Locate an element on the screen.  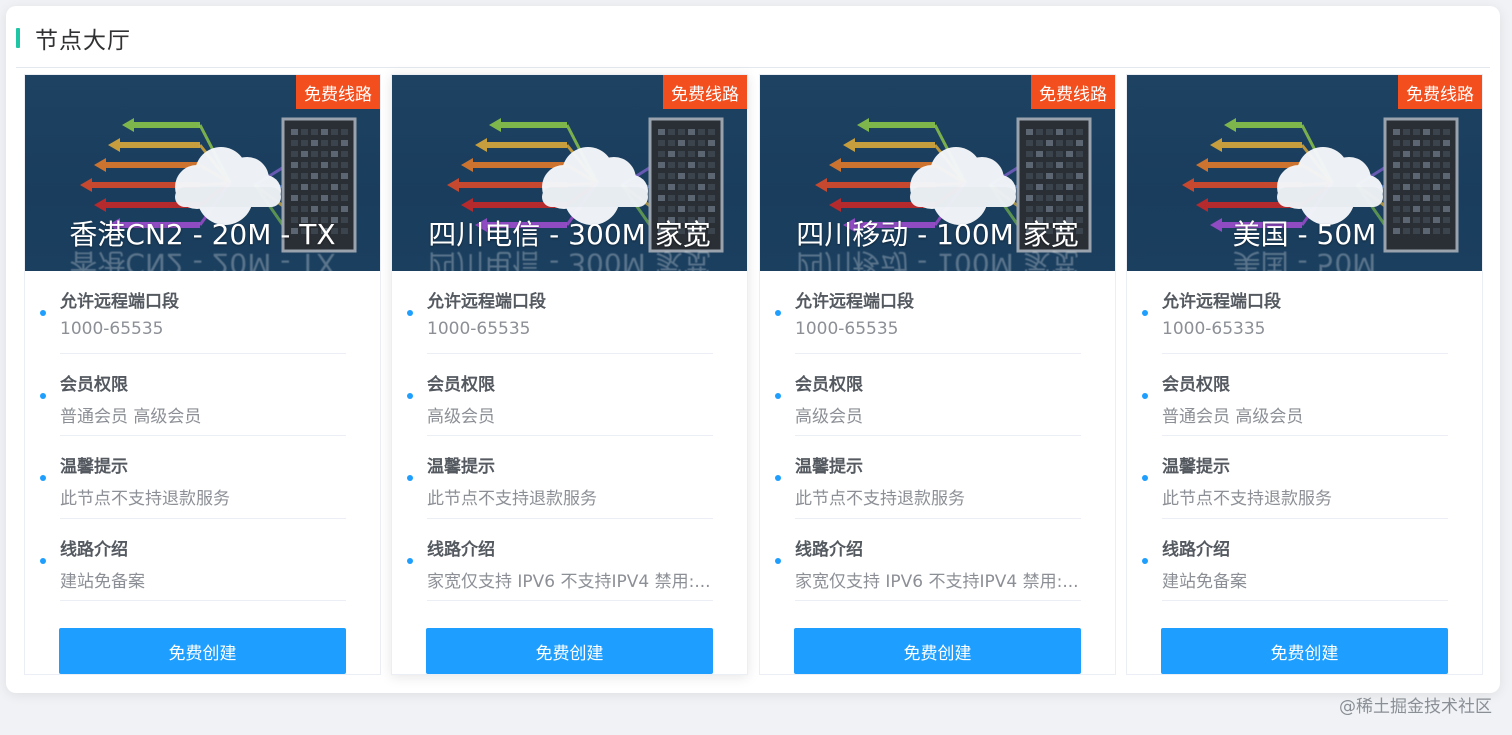
card-banner: 免费线路 四川电信 - 300M 家宽 四川电信 - 300M 家宽 is located at coordinates (569, 173).